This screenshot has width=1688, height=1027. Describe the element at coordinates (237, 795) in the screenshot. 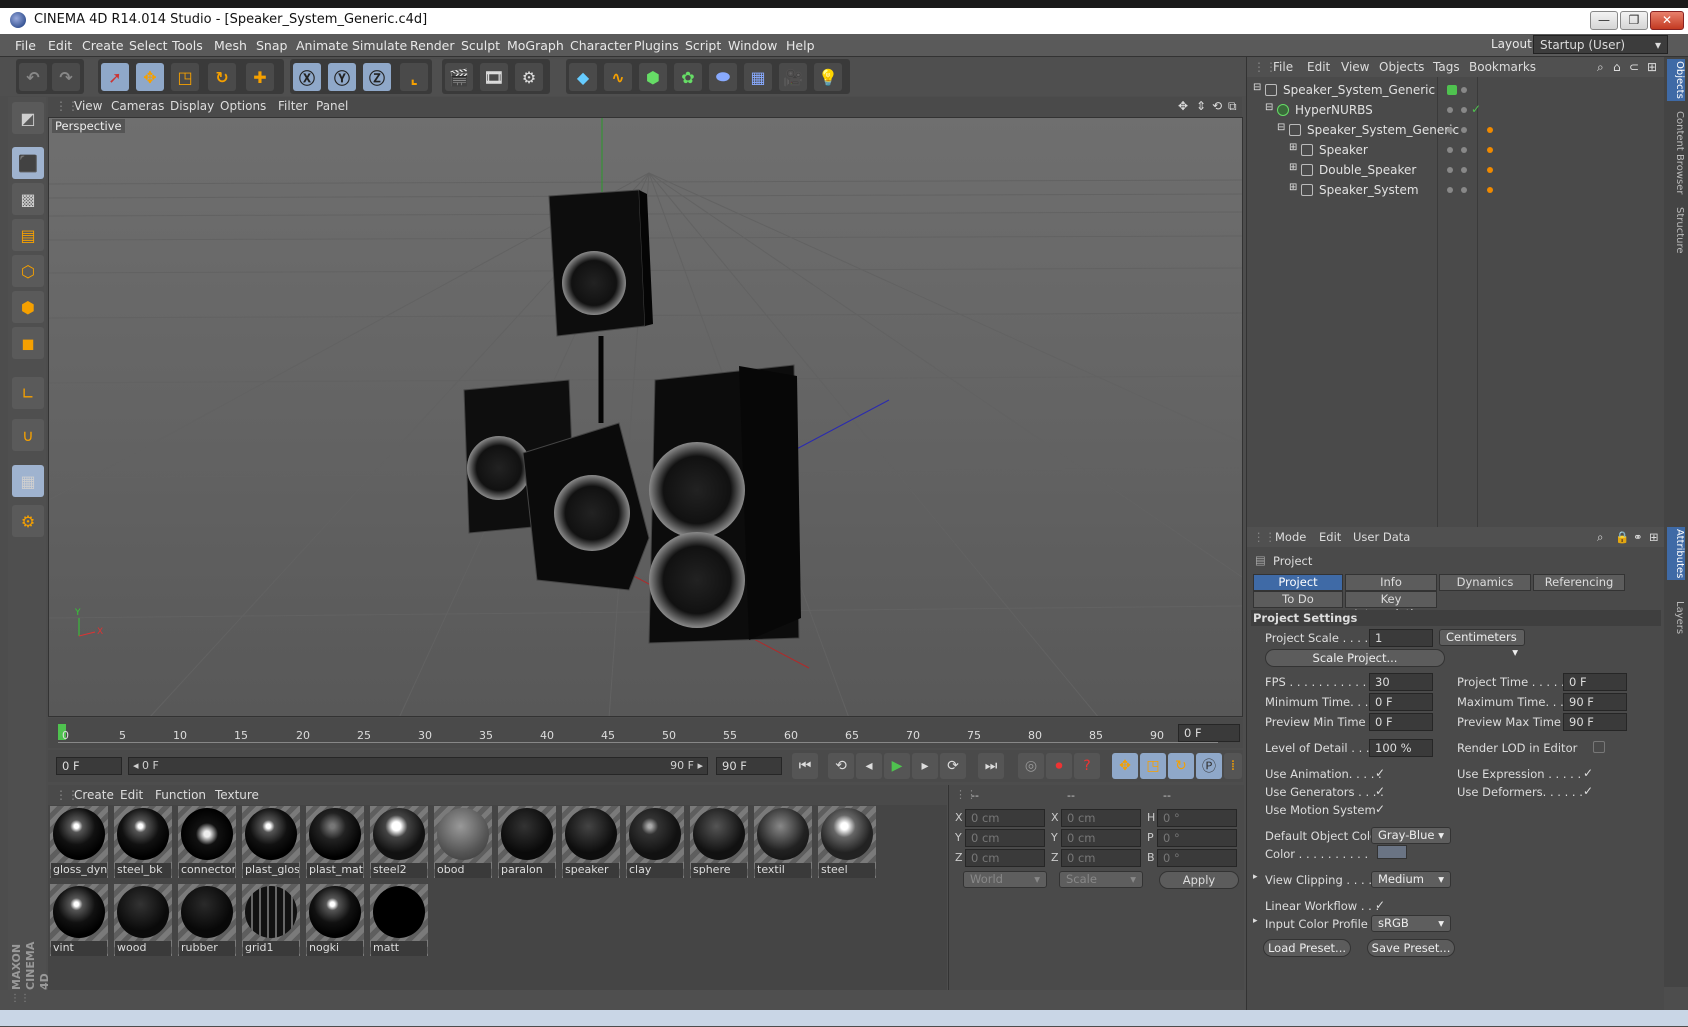

I see `material-menu-texture: Texture` at that location.